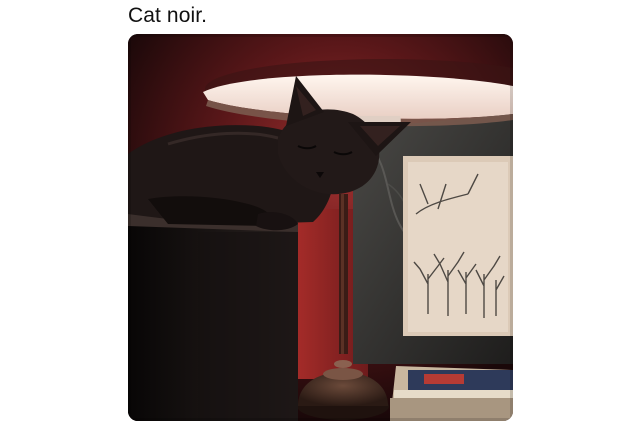  What do you see at coordinates (168, 15) in the screenshot?
I see `post-caption: Cat noir.` at bounding box center [168, 15].